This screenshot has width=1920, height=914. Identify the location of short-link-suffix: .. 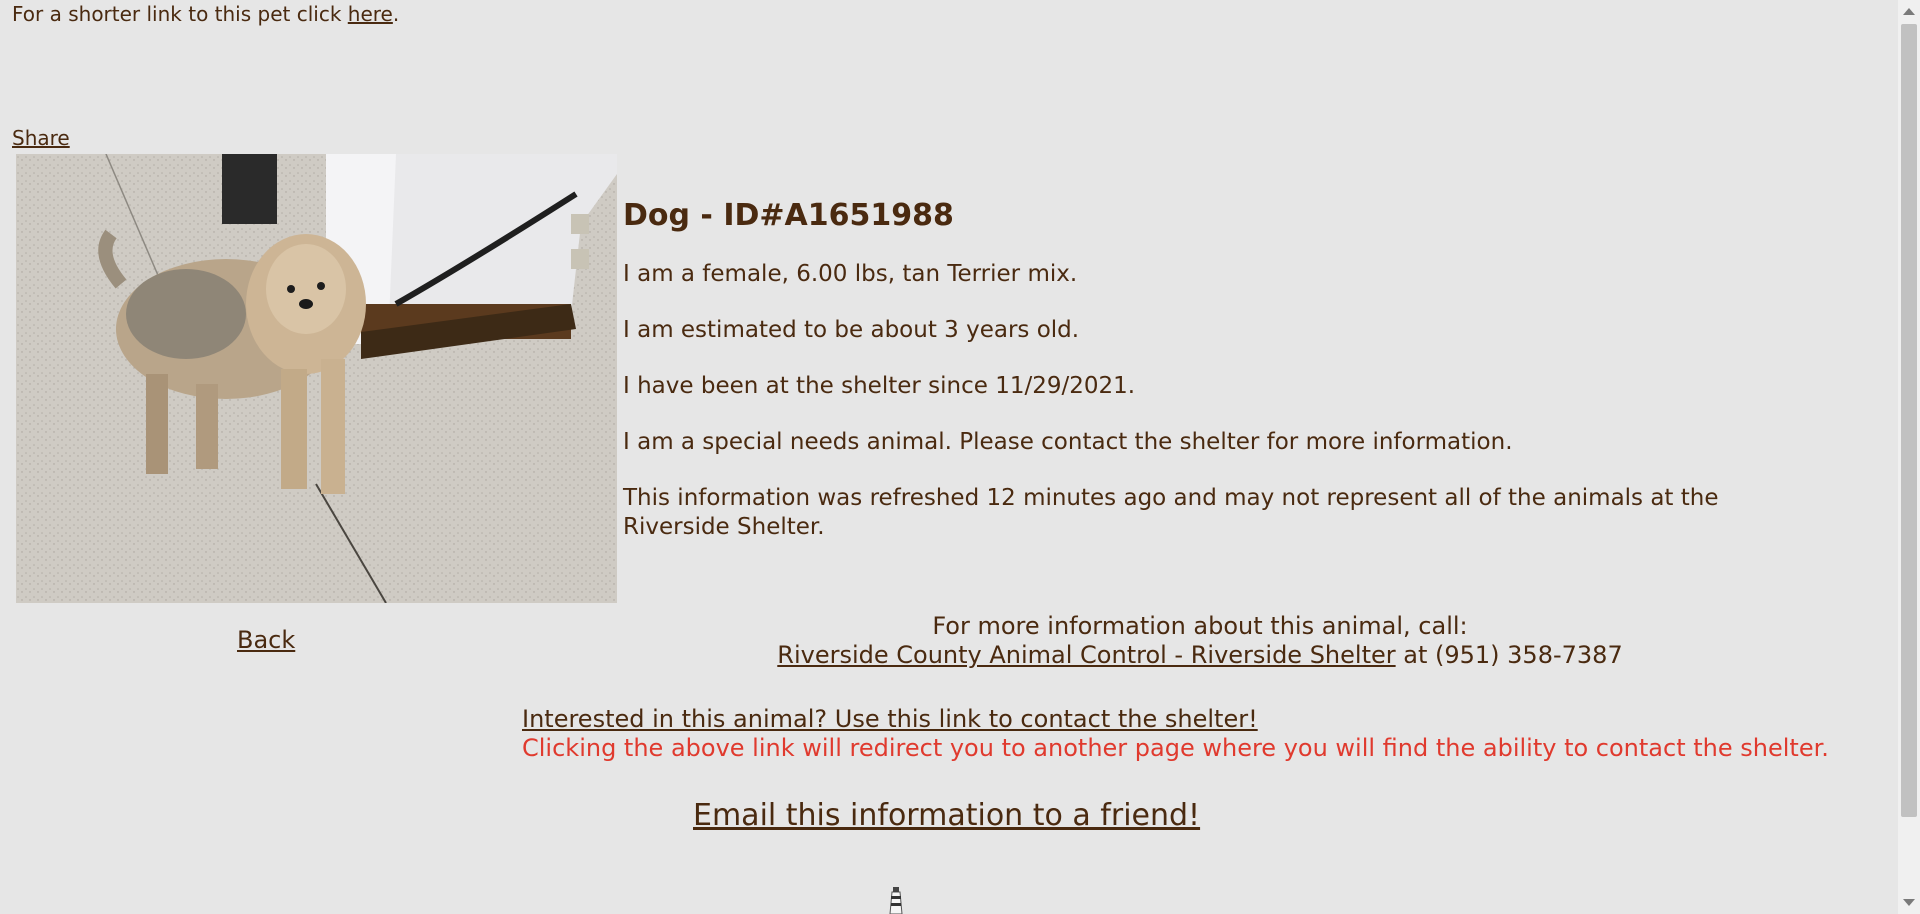
(396, 14).